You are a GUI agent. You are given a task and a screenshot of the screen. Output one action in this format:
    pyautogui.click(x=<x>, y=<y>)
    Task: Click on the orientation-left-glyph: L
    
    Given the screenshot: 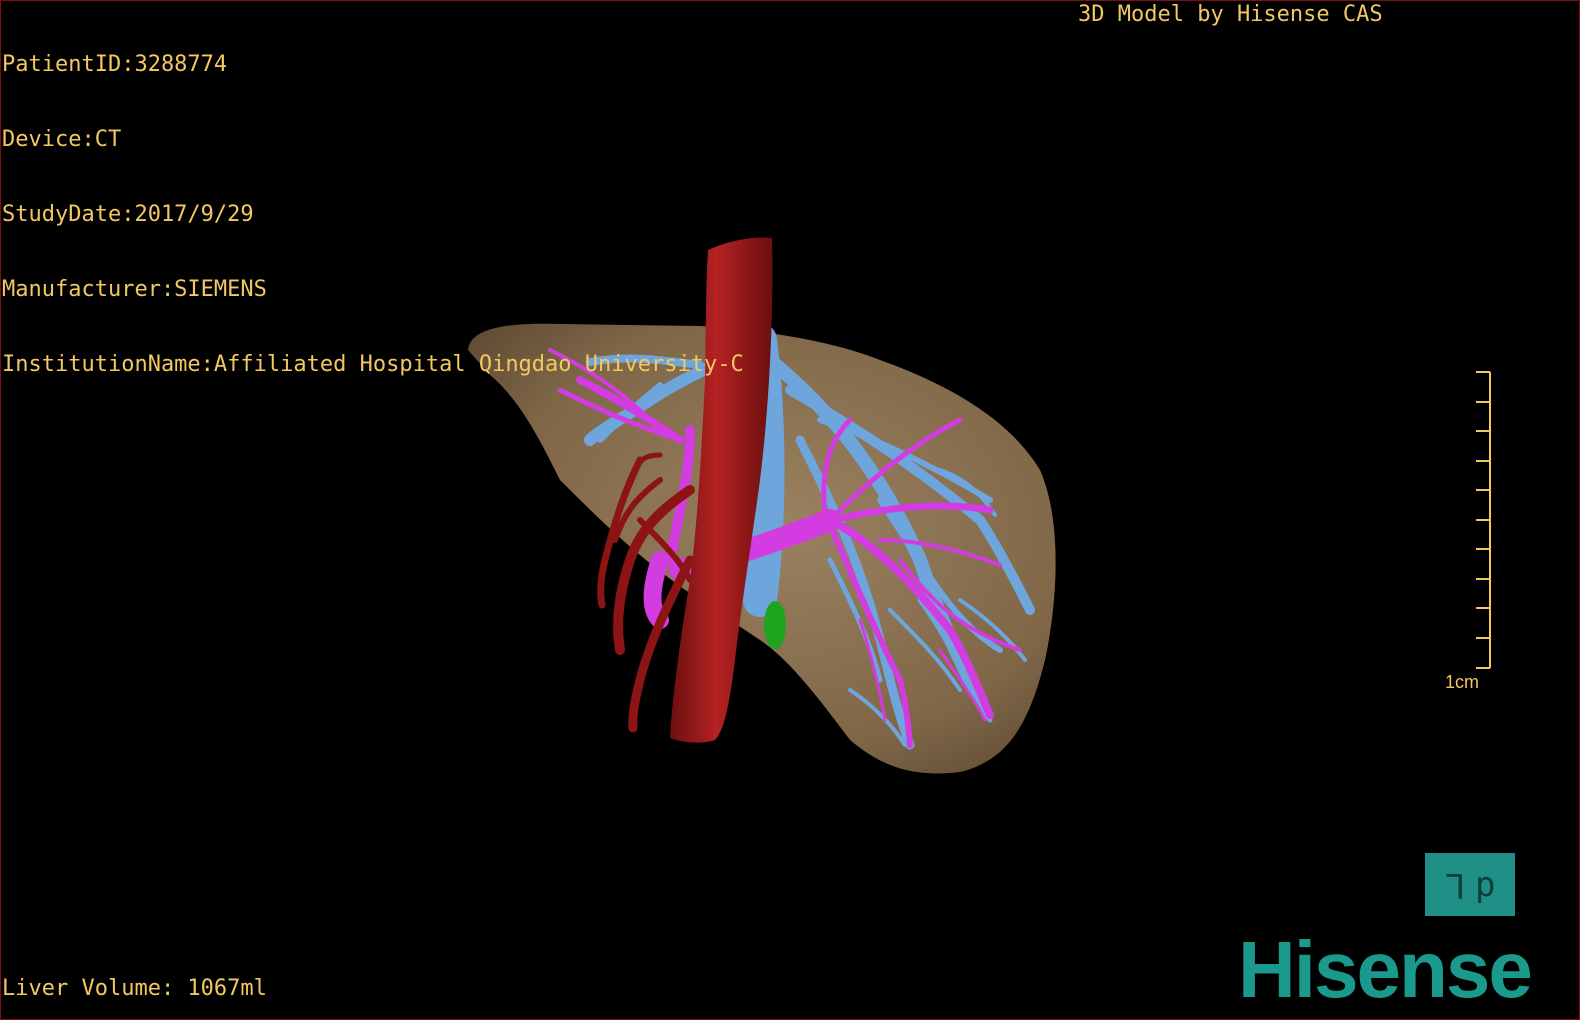 What is the action you would take?
    pyautogui.click(x=1454, y=884)
    